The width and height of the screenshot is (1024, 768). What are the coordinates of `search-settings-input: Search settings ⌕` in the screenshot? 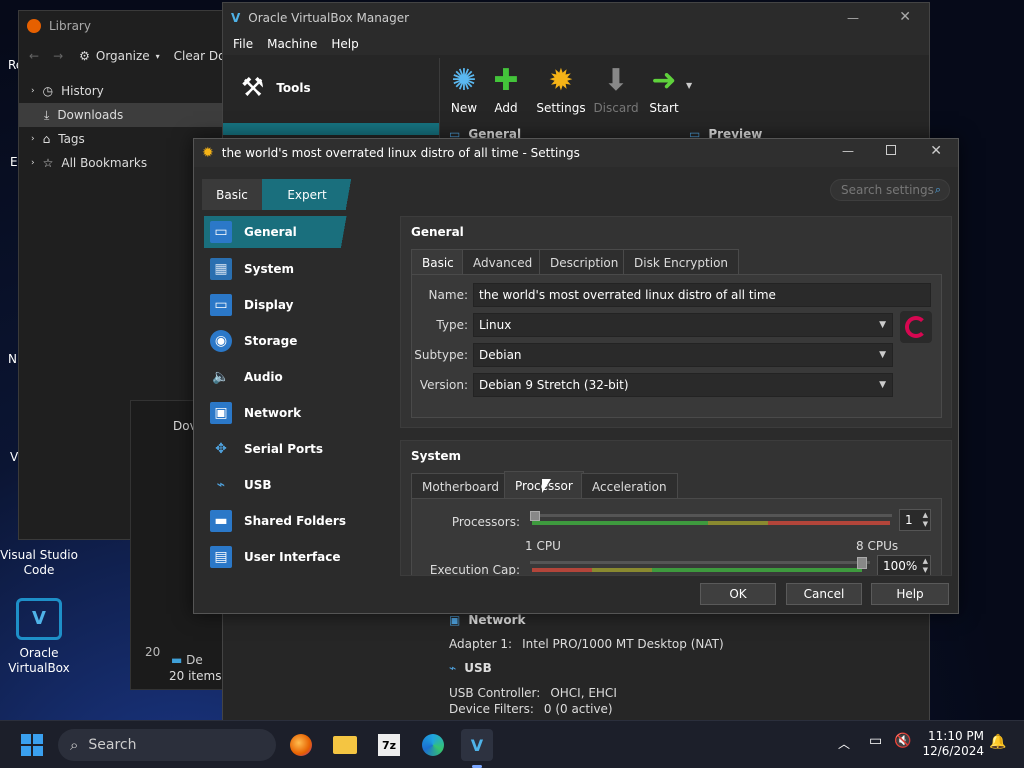 It's located at (890, 190).